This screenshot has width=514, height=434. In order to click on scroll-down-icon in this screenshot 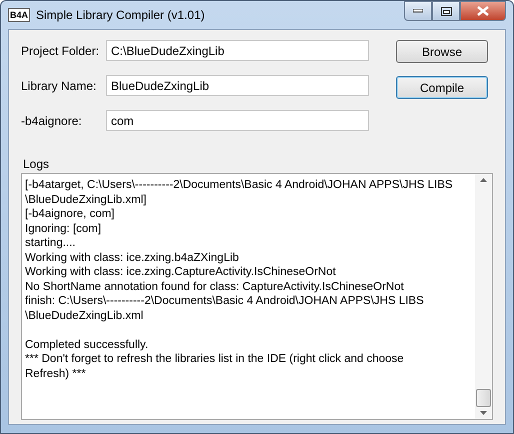, I will do `click(483, 413)`.